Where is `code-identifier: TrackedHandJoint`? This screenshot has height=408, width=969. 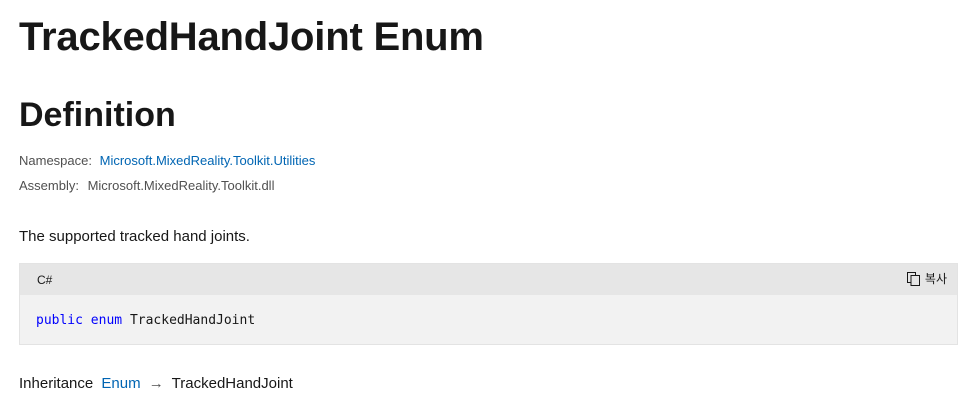
code-identifier: TrackedHandJoint is located at coordinates (192, 320).